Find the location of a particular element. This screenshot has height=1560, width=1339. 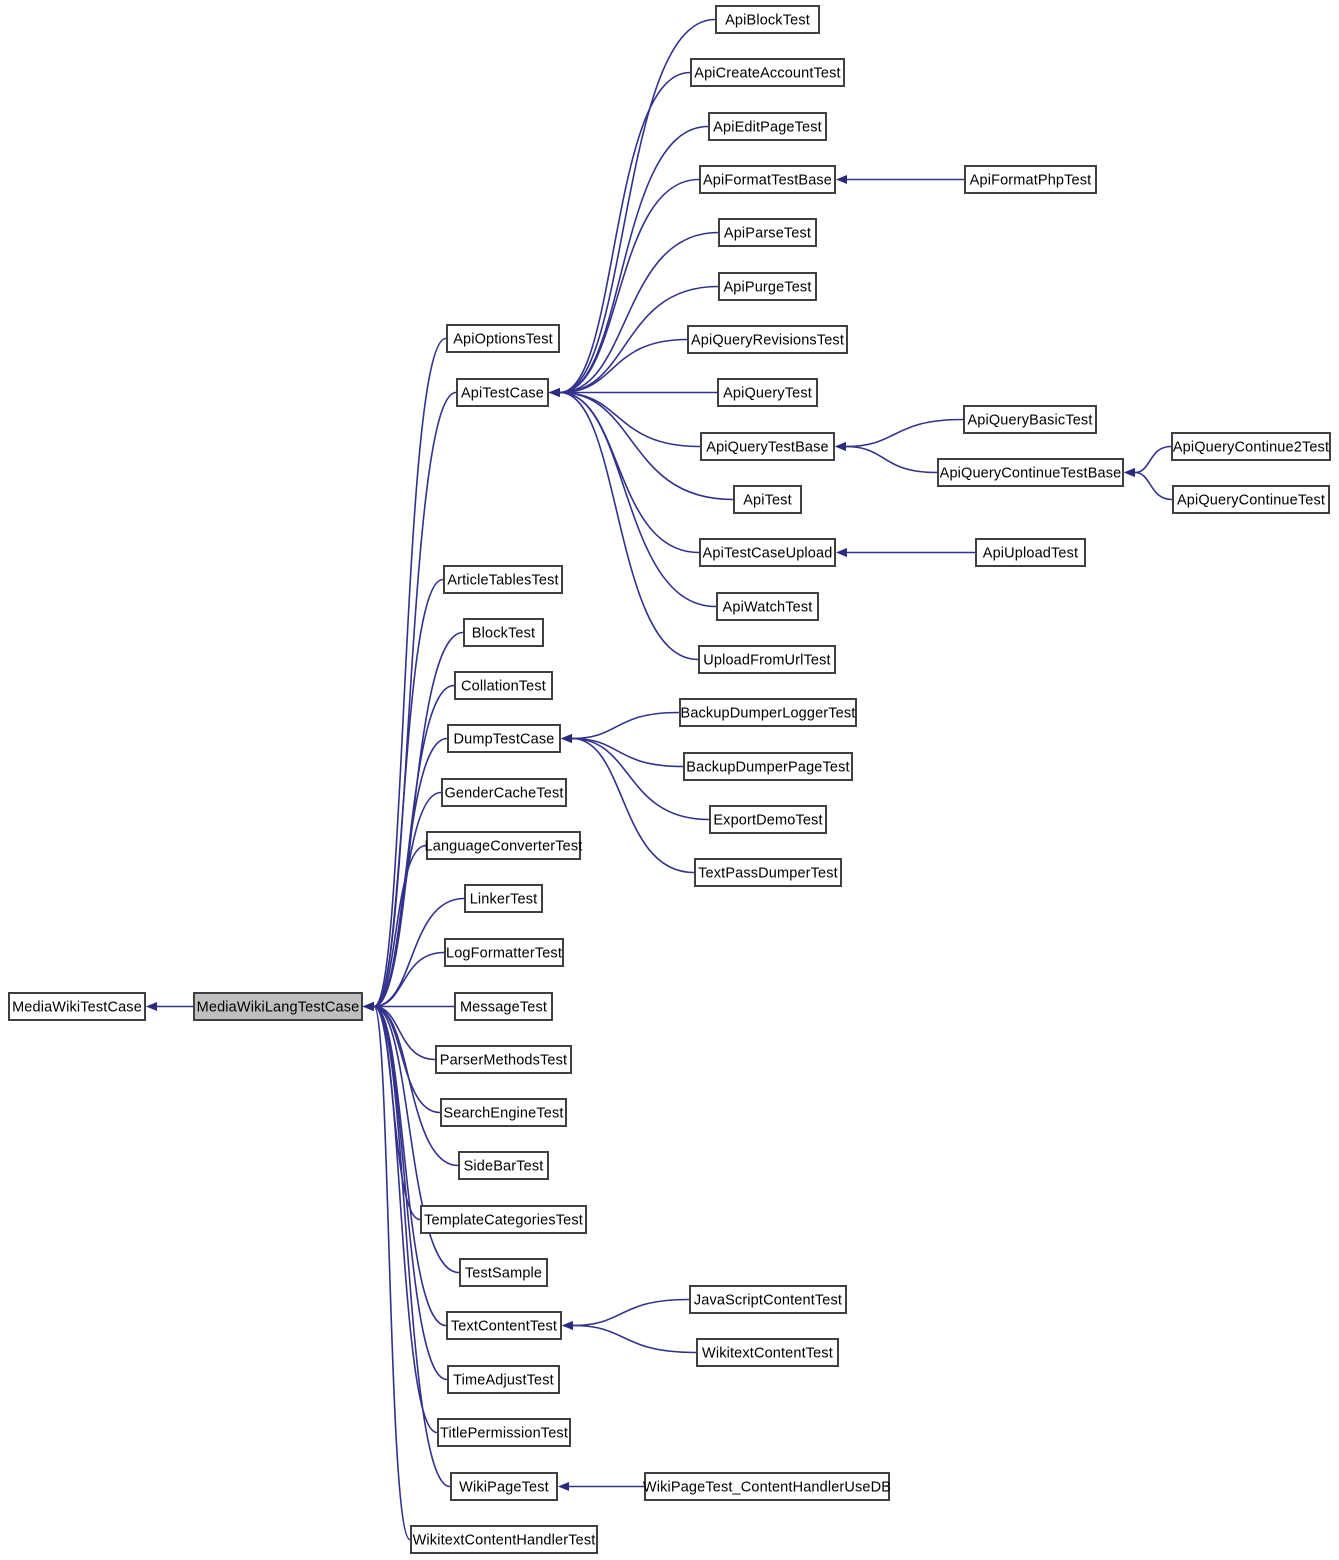

class-node-label: TitlePermissionTest is located at coordinates (504, 1433).